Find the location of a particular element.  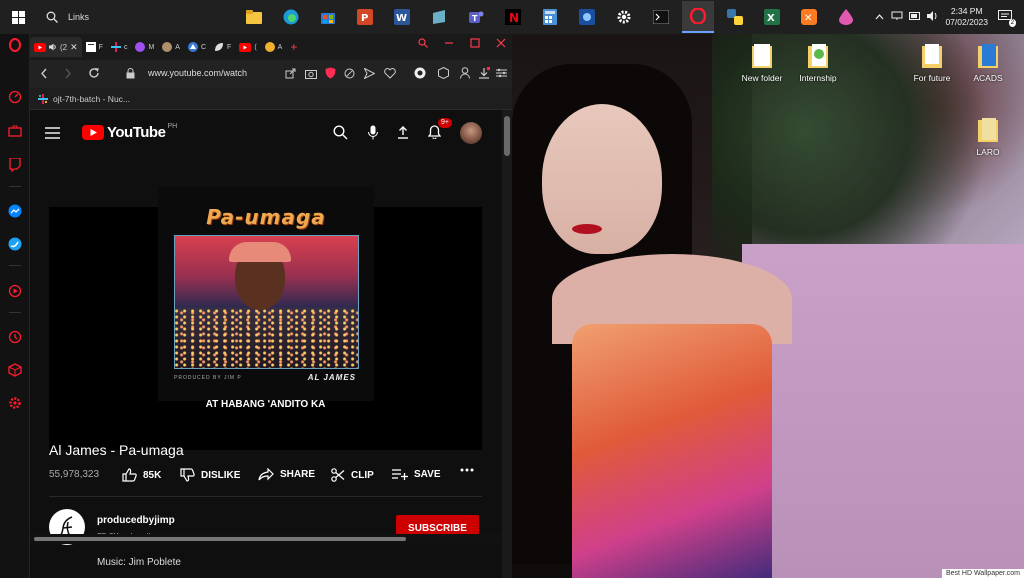

taskbar-python is located at coordinates (735, 17).